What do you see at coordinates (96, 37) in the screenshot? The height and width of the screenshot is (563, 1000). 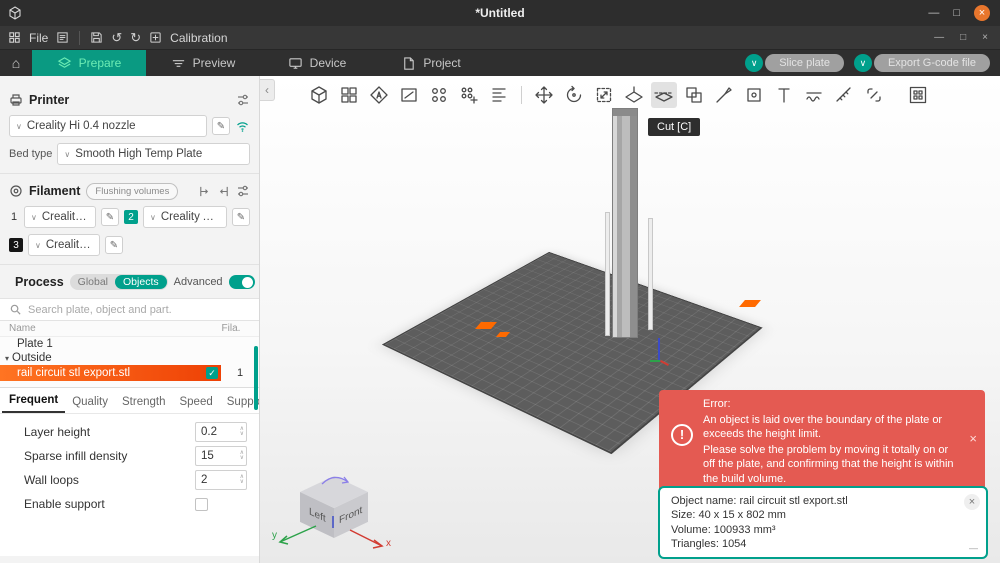 I see `save-icon` at bounding box center [96, 37].